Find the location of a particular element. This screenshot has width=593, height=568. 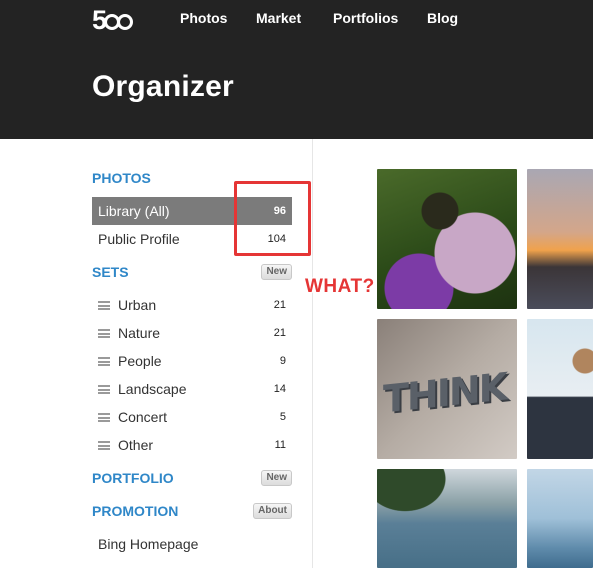

photo-thumbnail-coast is located at coordinates (447, 518).